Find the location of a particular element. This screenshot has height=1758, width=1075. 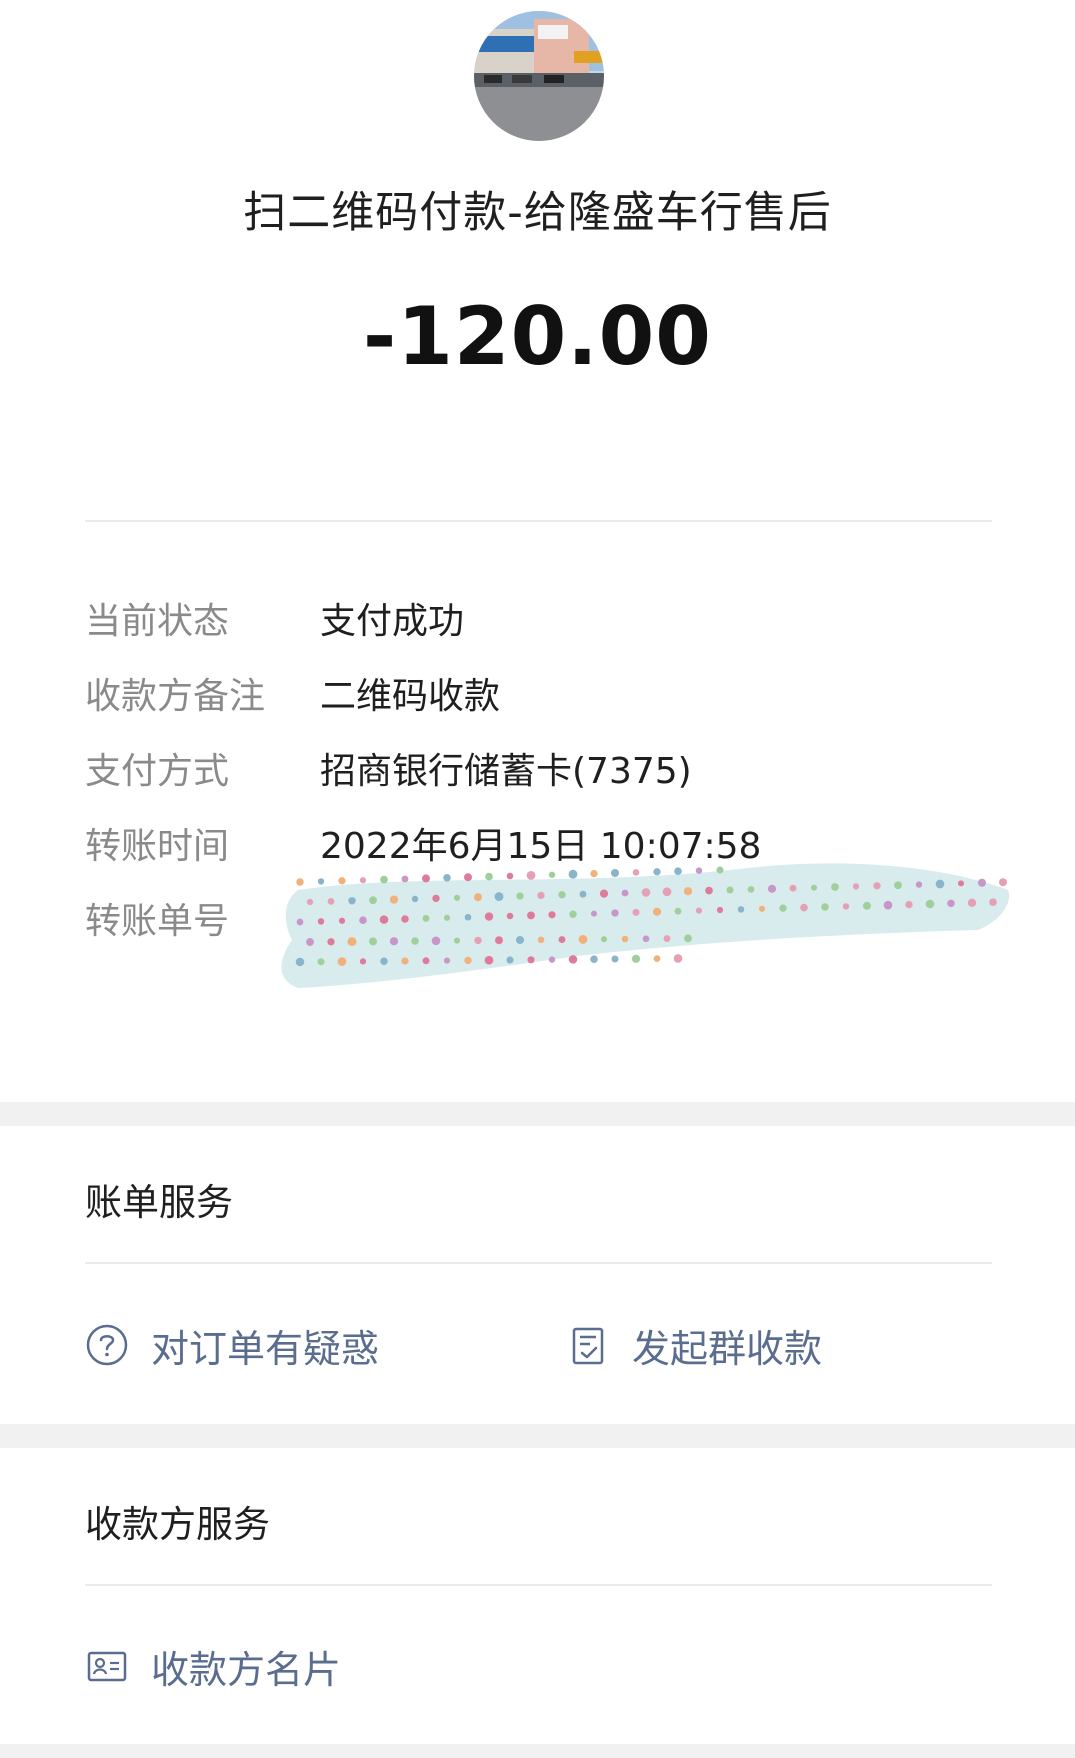

redaction-mark is located at coordinates (645, 925).